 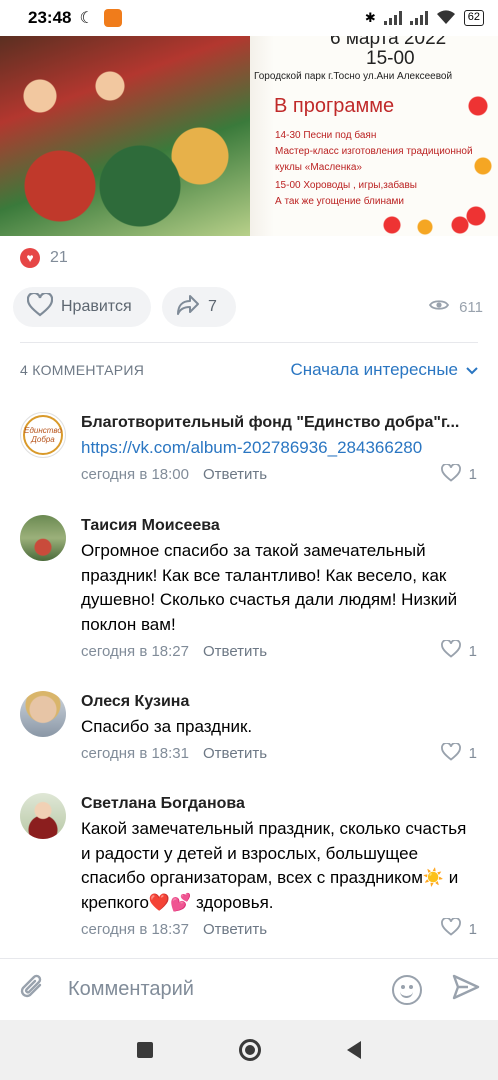 What do you see at coordinates (407, 989) in the screenshot?
I see `emoji-icon` at bounding box center [407, 989].